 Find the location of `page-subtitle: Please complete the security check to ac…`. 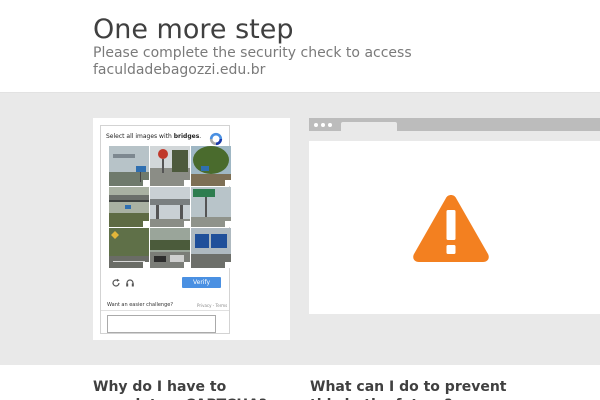

page-subtitle: Please complete the security check to ac… is located at coordinates (252, 61).